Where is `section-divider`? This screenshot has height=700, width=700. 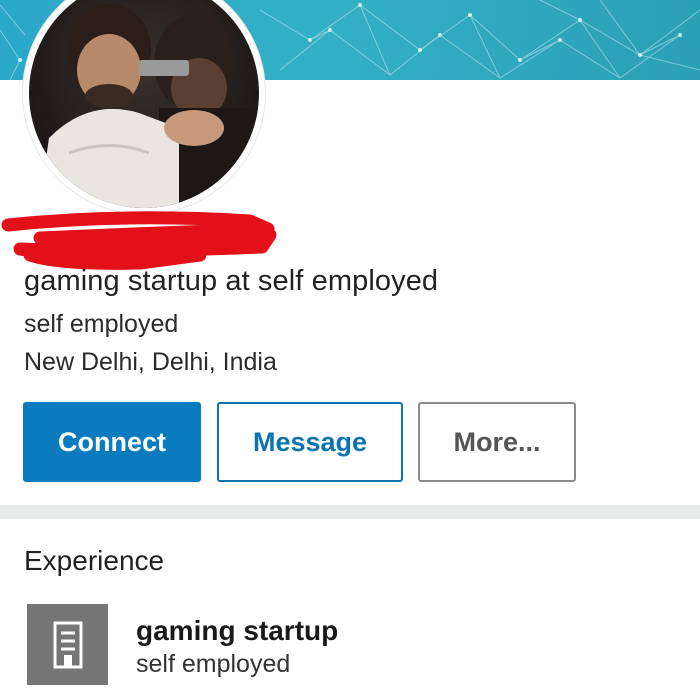
section-divider is located at coordinates (350, 512).